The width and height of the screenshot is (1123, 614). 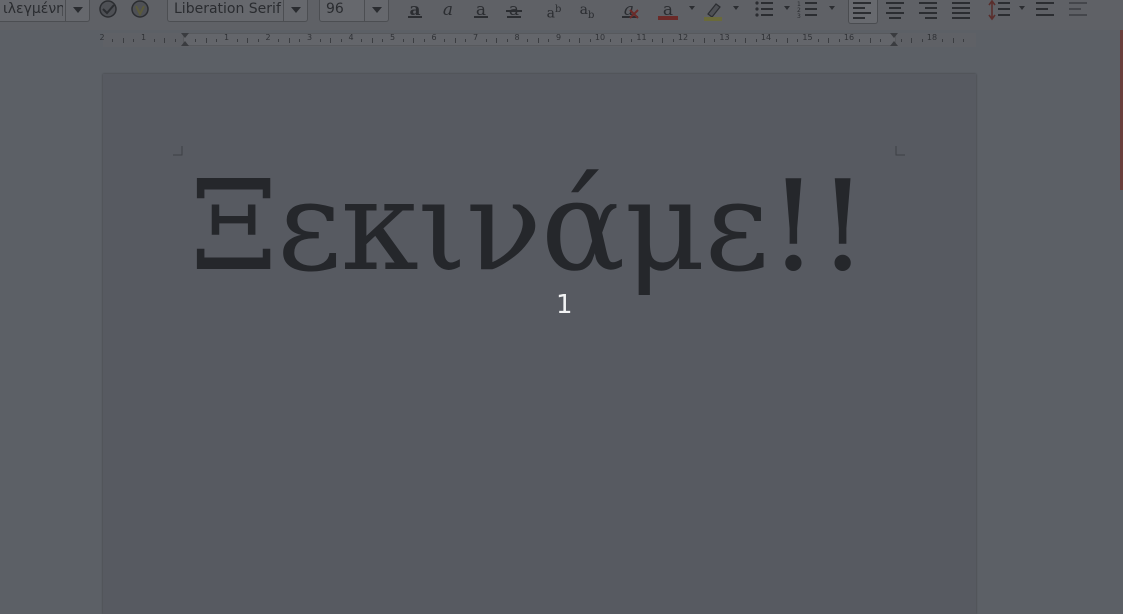 What do you see at coordinates (799, 16) in the screenshot?
I see `svg-text: 3` at bounding box center [799, 16].